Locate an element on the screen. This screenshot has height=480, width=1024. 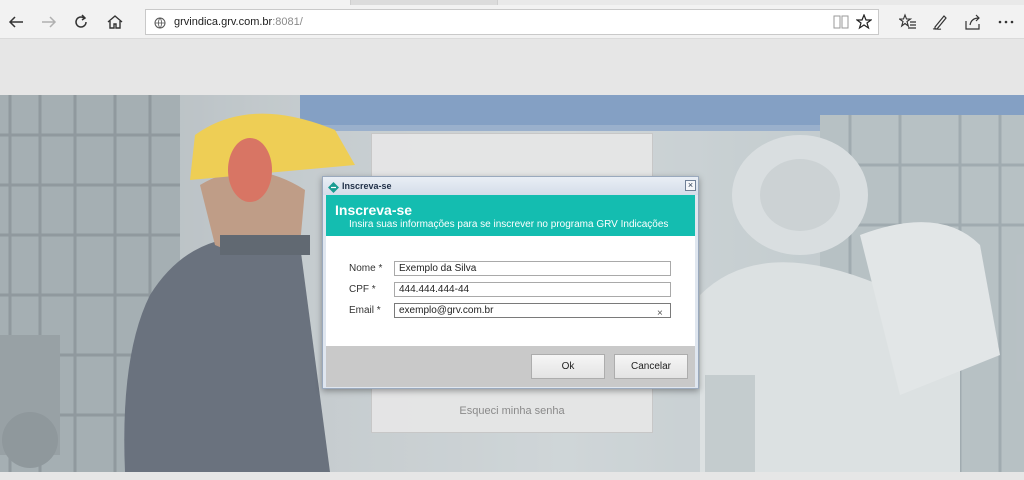
close-icon: × is located at coordinates (690, 185).